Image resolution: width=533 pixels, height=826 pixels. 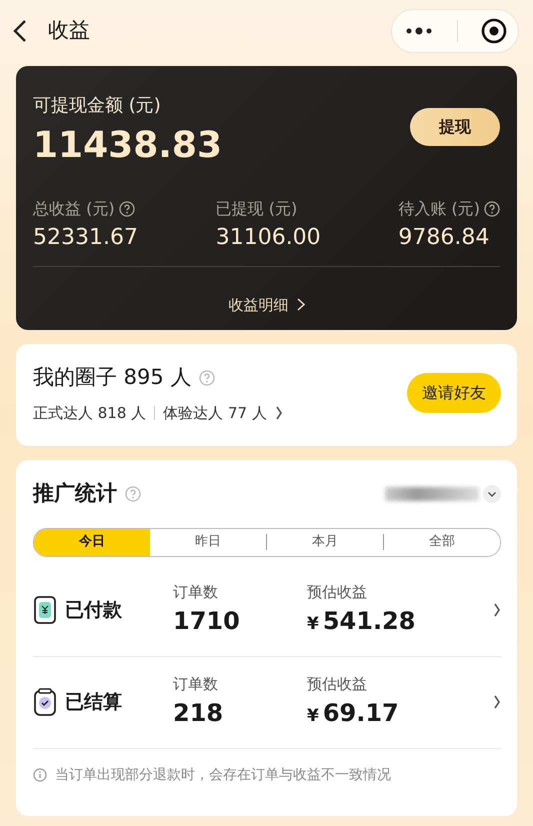 What do you see at coordinates (93, 610) in the screenshot?
I see `row-label: 已付款` at bounding box center [93, 610].